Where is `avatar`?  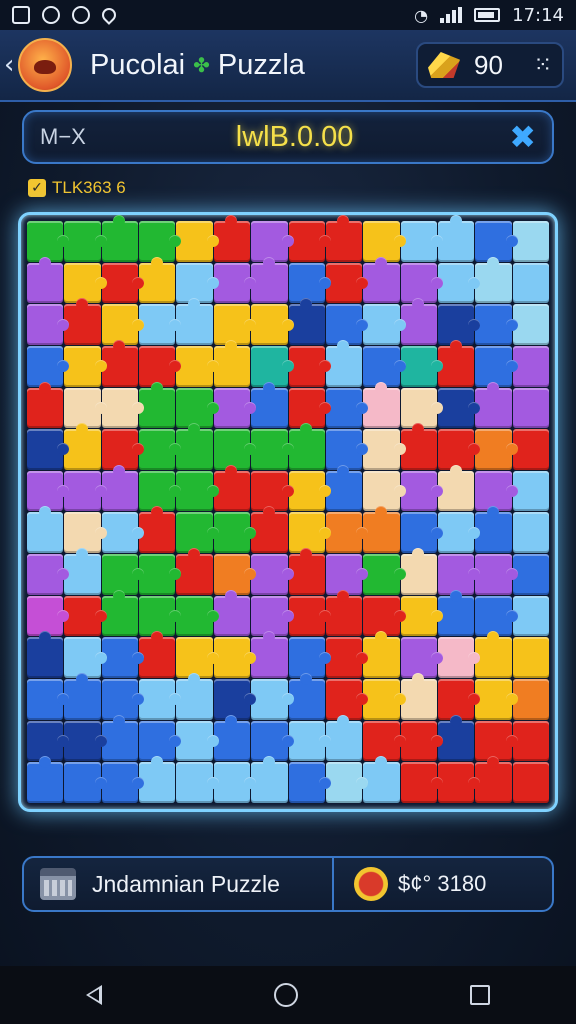
avatar is located at coordinates (45, 65).